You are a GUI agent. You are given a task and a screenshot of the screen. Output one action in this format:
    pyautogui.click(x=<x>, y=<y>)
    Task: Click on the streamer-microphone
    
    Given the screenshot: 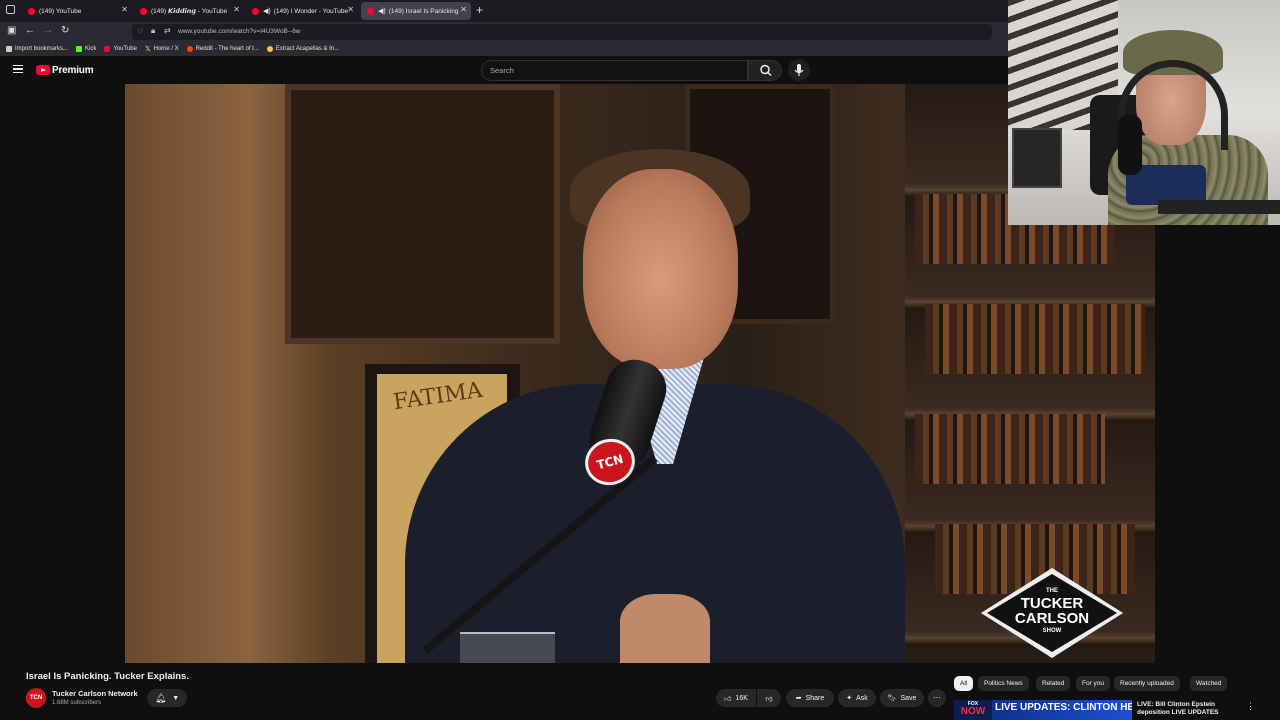 What is the action you would take?
    pyautogui.click(x=1130, y=145)
    